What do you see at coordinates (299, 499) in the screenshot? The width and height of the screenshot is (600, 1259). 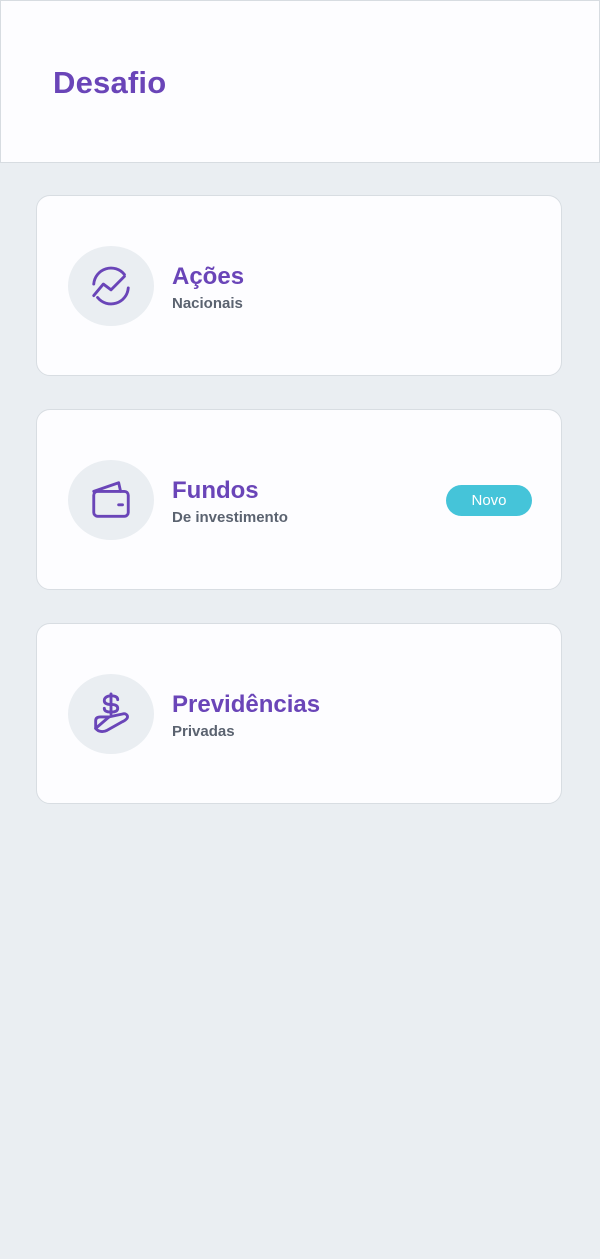 I see `card-fundos: Fundos De investimento Novo` at bounding box center [299, 499].